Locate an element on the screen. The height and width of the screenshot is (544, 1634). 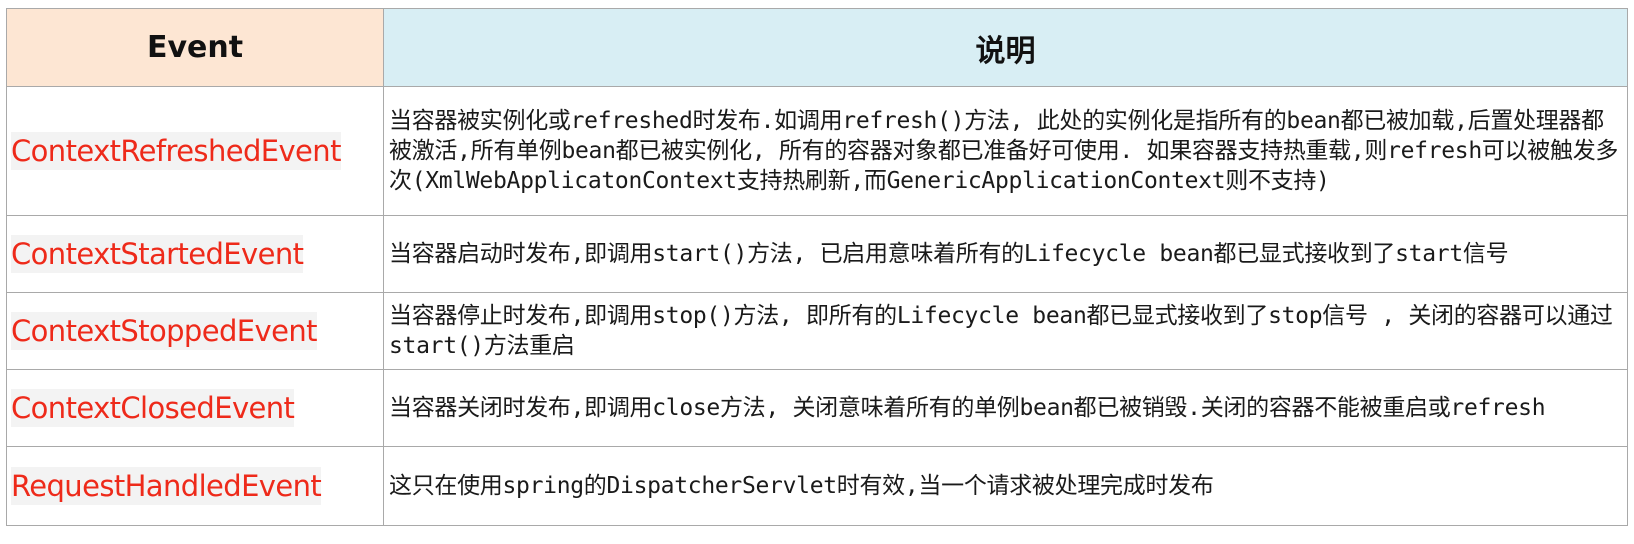
event-name-cell: ContextStartedEvent is located at coordinates (195, 254).